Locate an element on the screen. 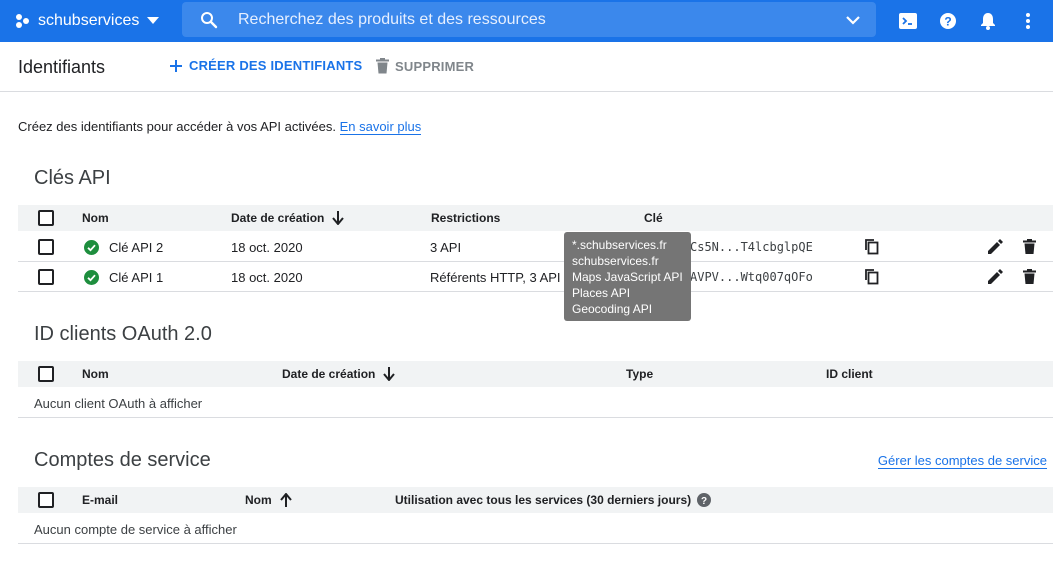  key-name: Clé API 2 is located at coordinates (136, 247).